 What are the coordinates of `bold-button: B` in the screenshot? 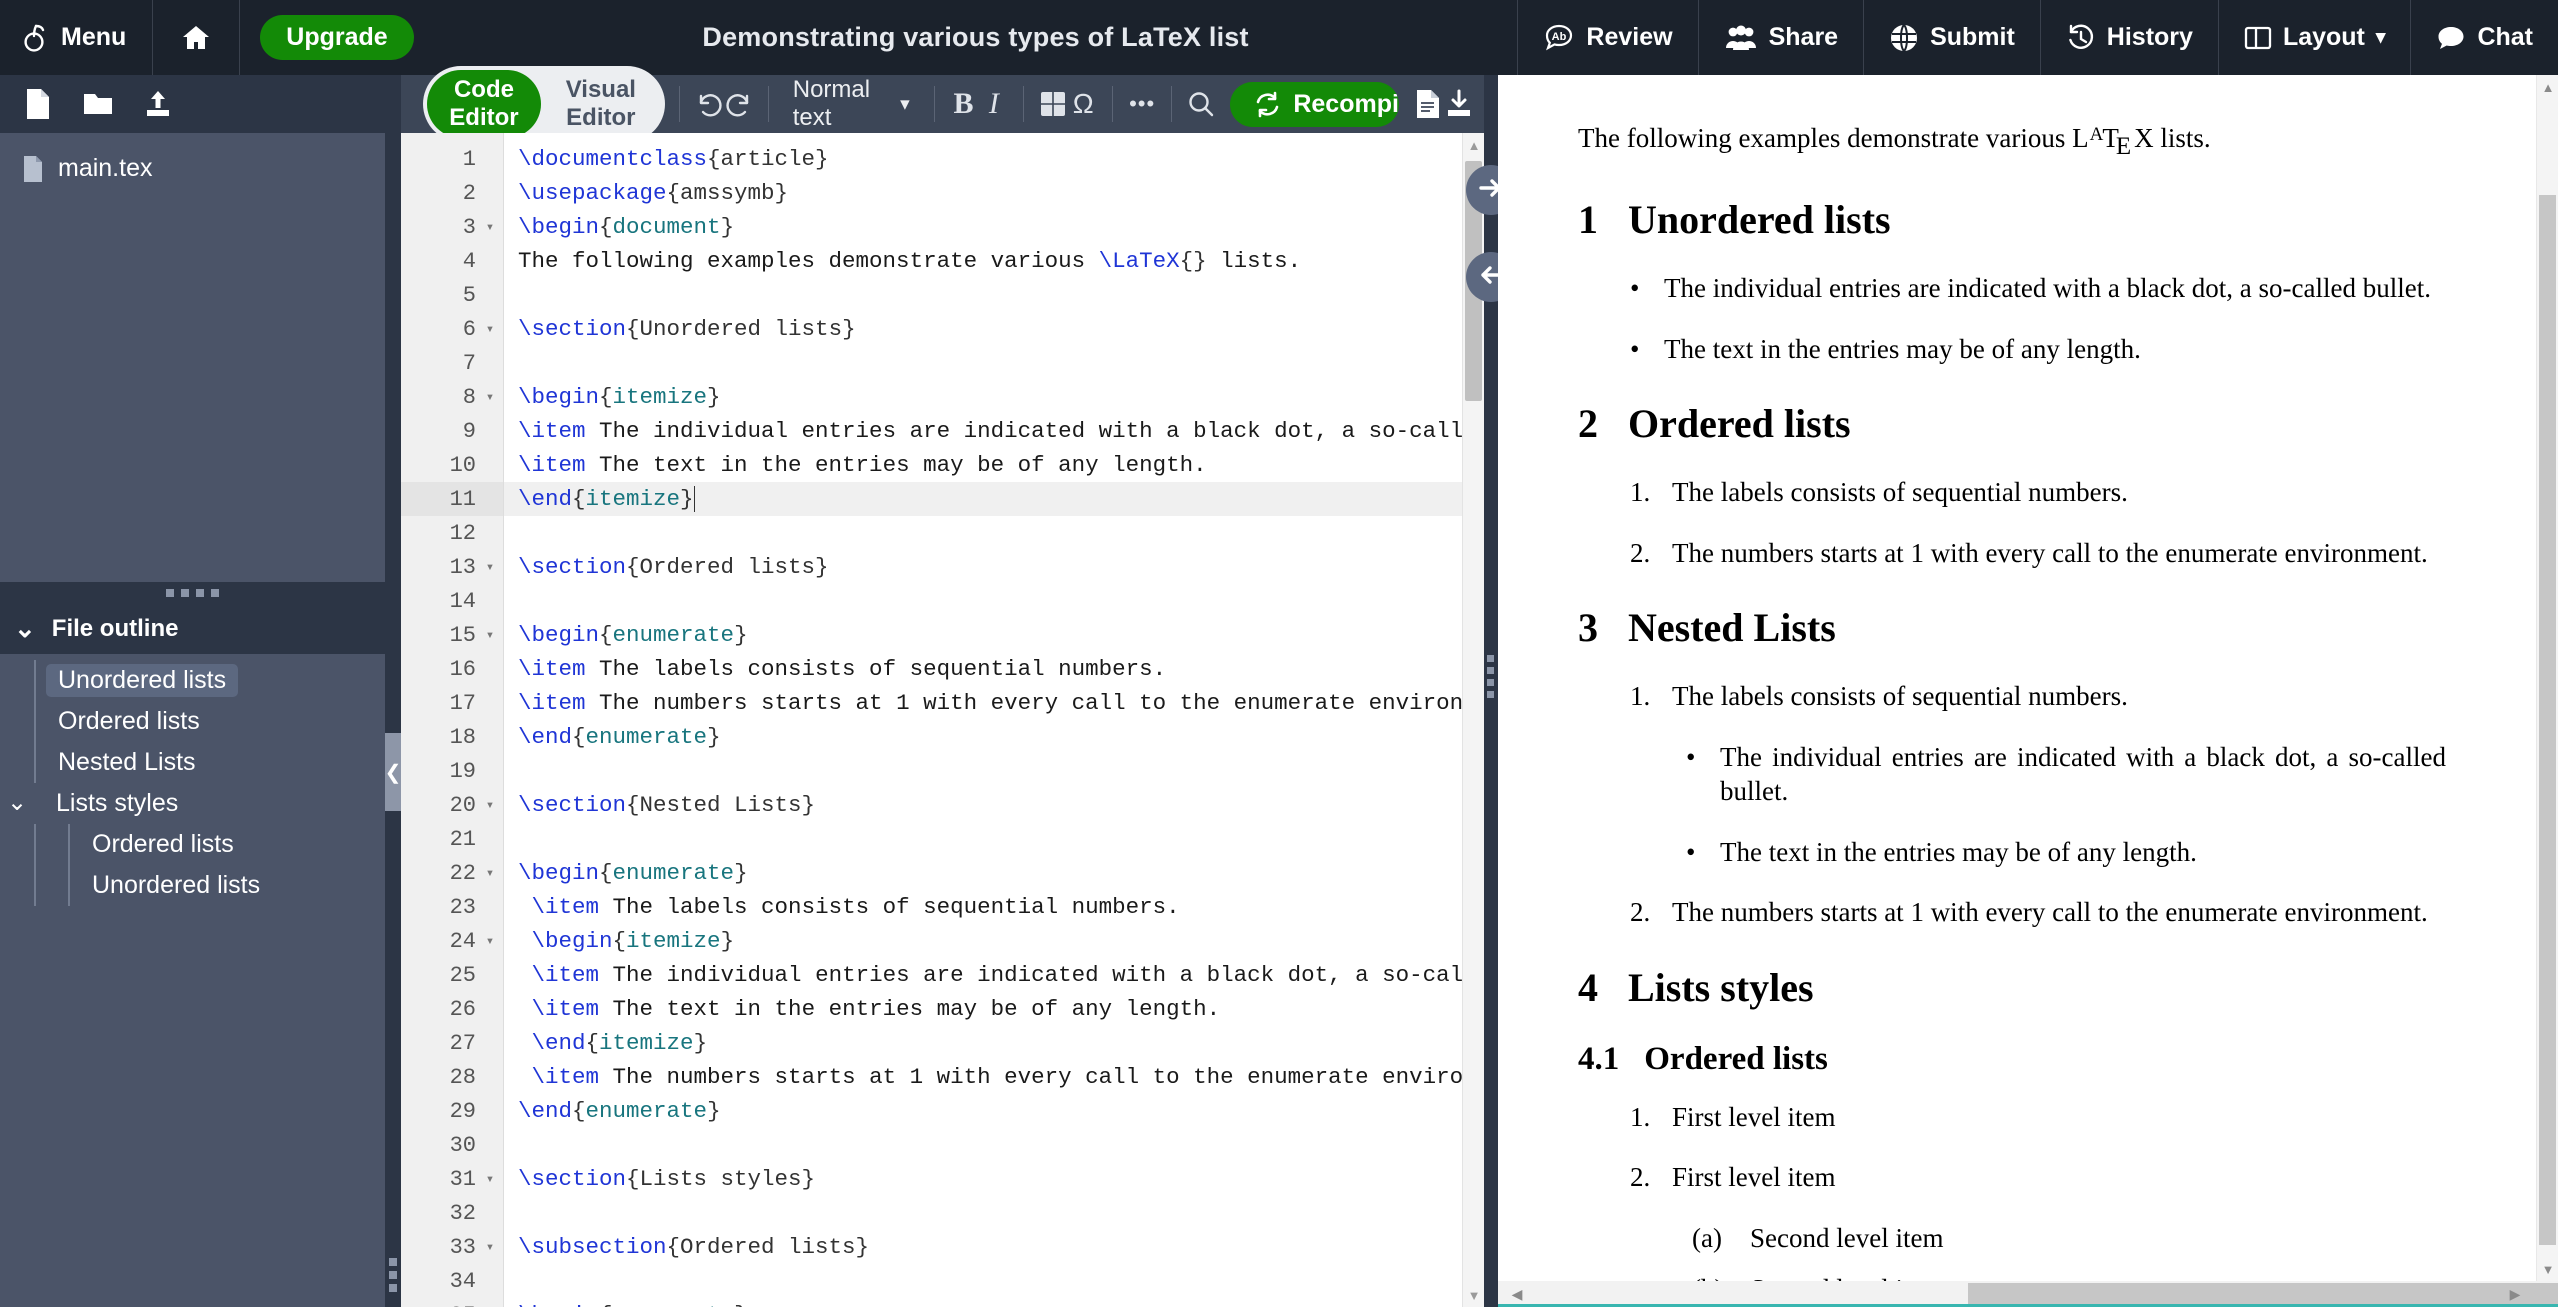 It's located at (963, 104).